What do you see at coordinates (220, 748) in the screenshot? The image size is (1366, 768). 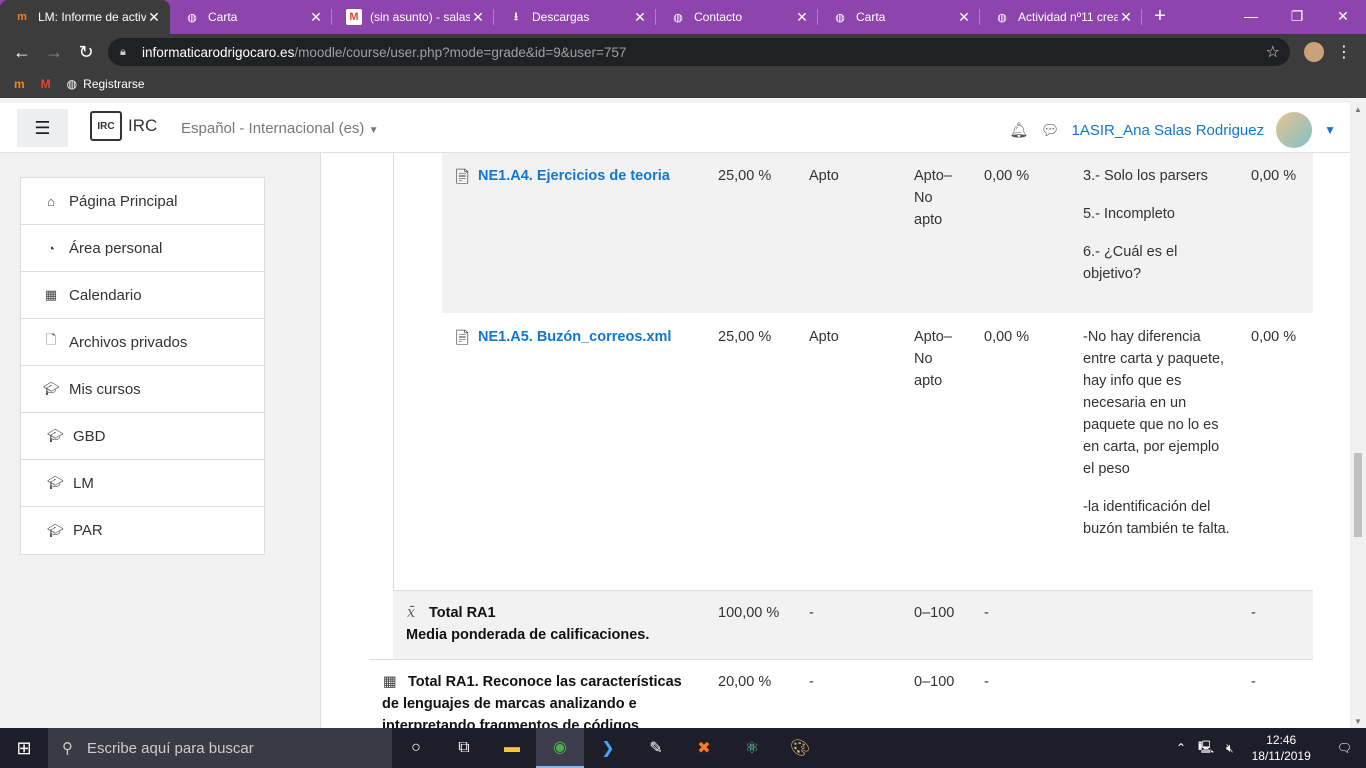 I see `taskbar-search: ⚲ Escribe aquí para buscar` at bounding box center [220, 748].